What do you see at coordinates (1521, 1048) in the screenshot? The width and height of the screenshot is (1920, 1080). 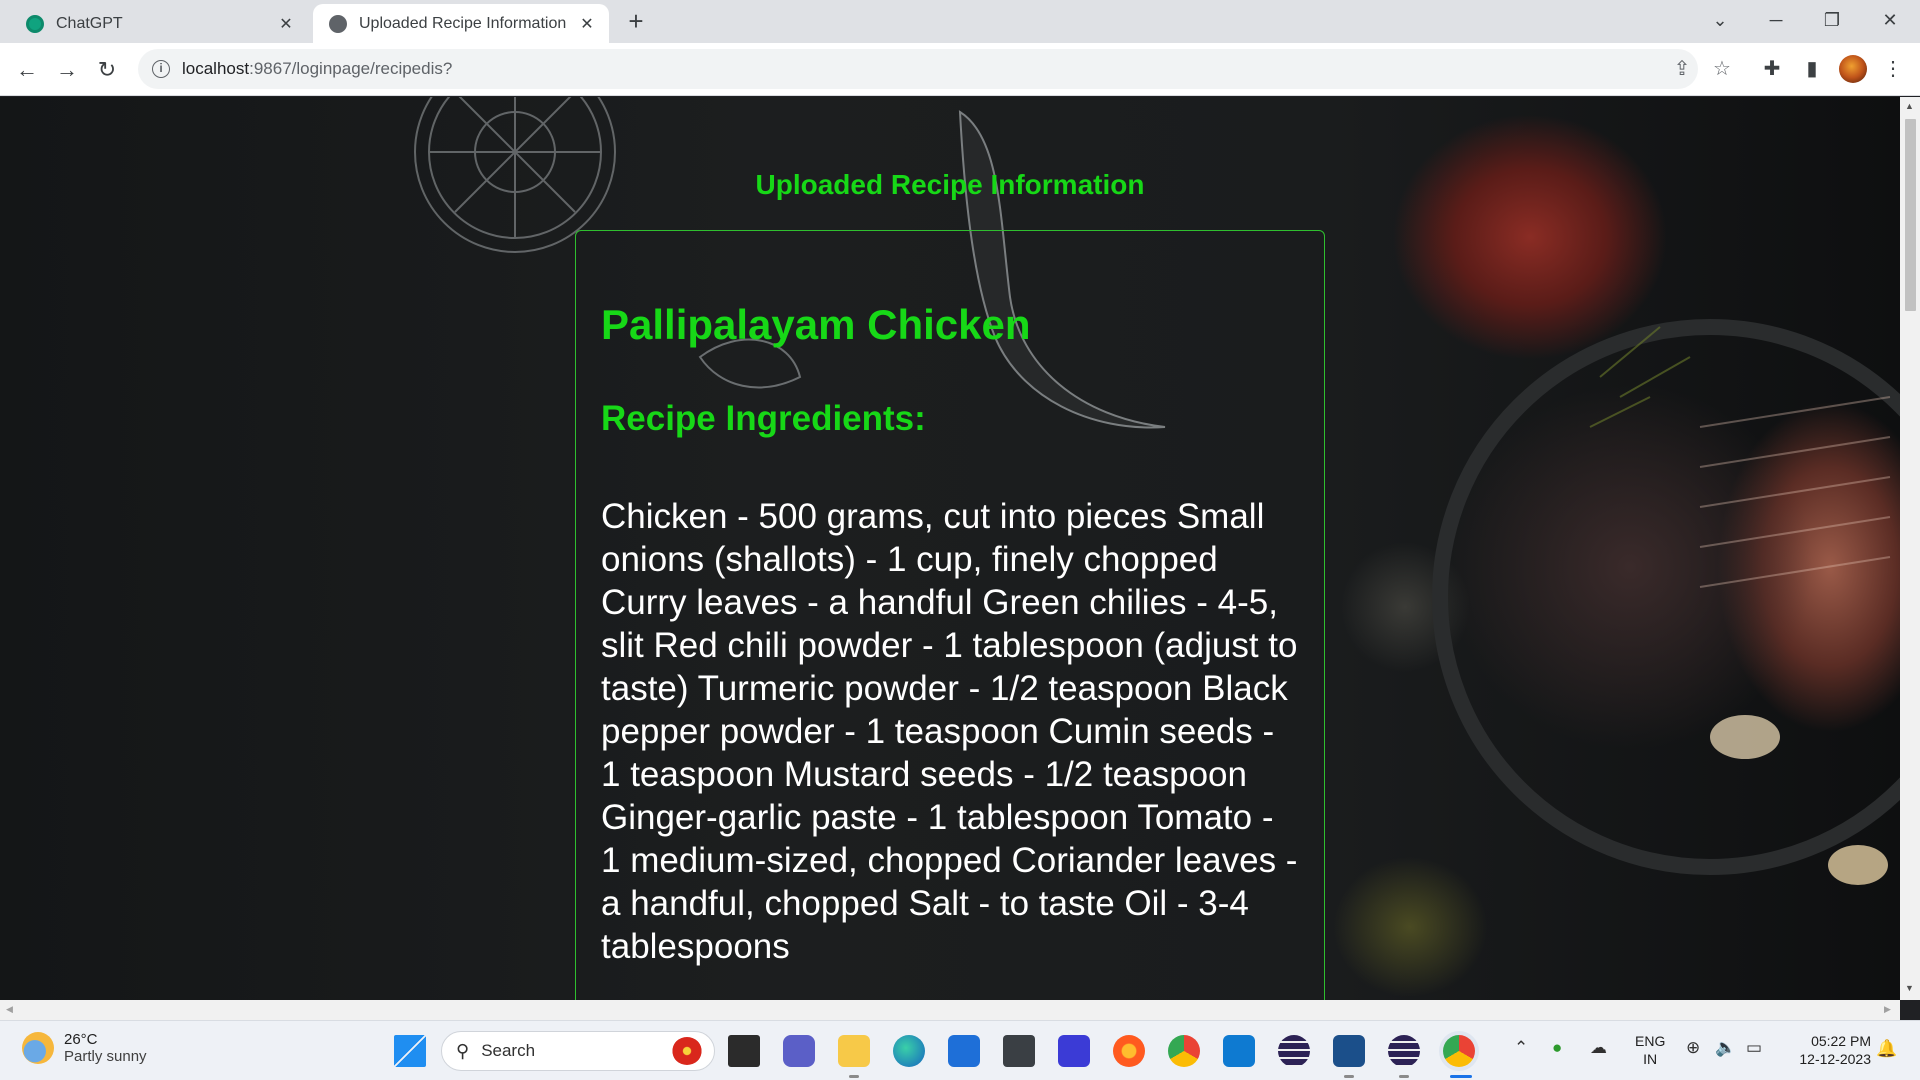 I see `chevron-up-icon: ⌃` at bounding box center [1521, 1048].